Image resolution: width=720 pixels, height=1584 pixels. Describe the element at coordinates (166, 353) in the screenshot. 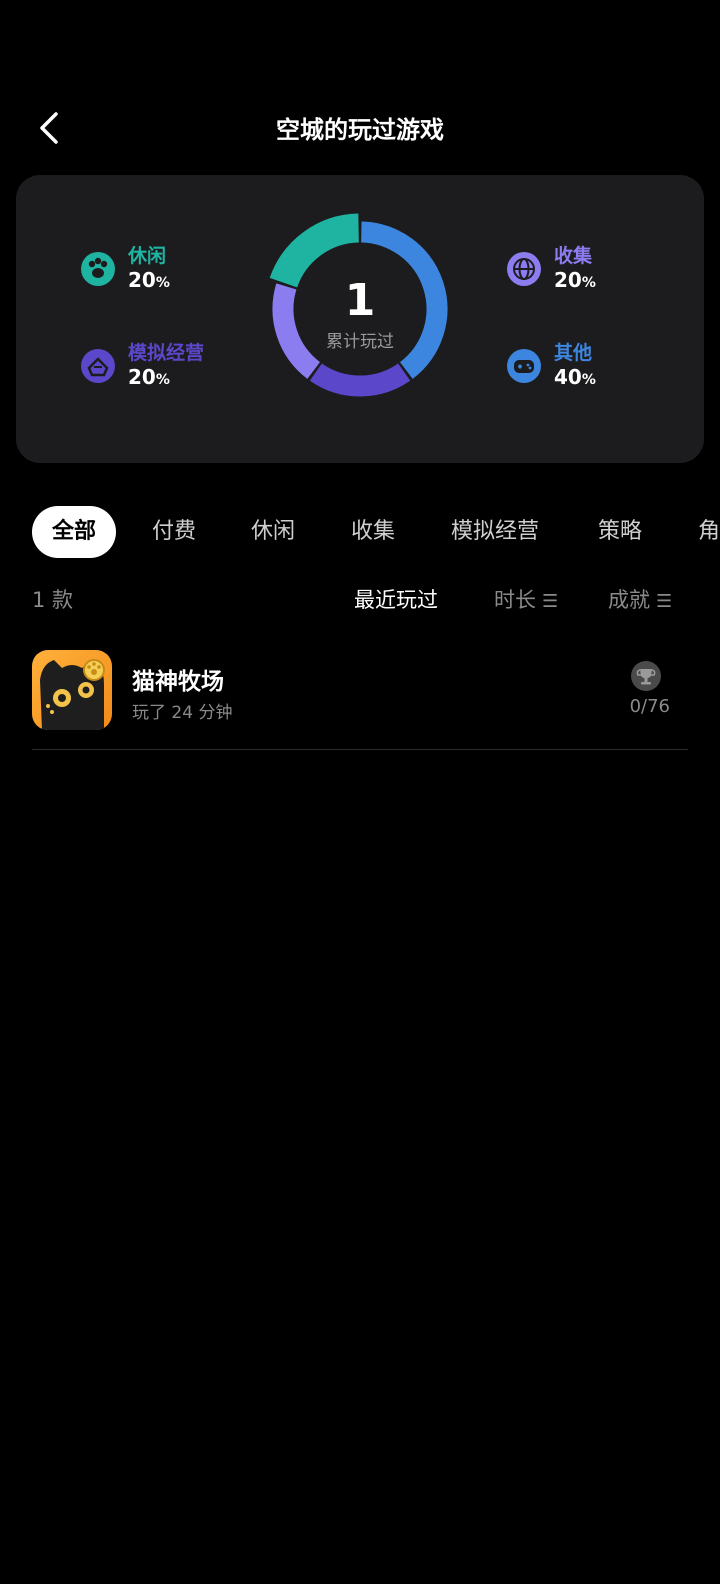

I see `legend-label: 模拟经营` at that location.